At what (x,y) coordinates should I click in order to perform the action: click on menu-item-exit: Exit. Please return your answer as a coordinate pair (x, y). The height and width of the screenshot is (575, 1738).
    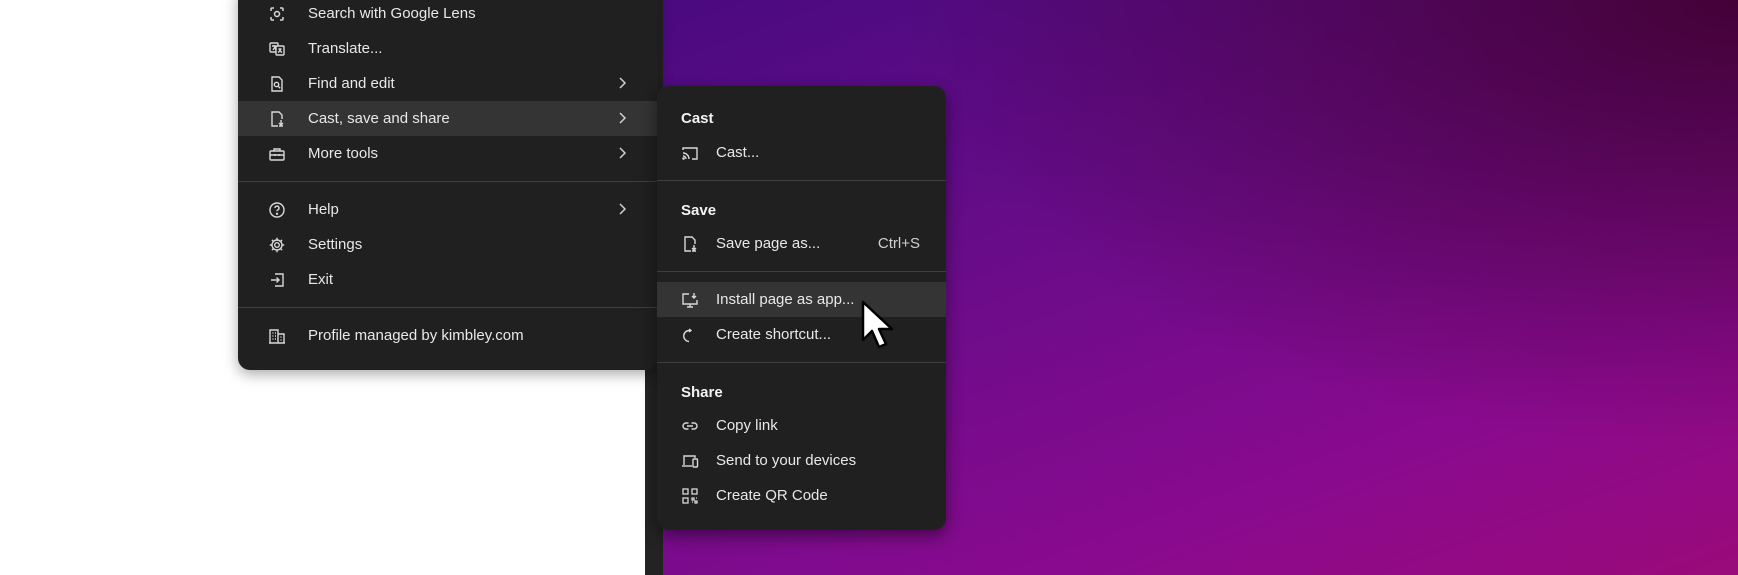
    Looking at the image, I should click on (448, 279).